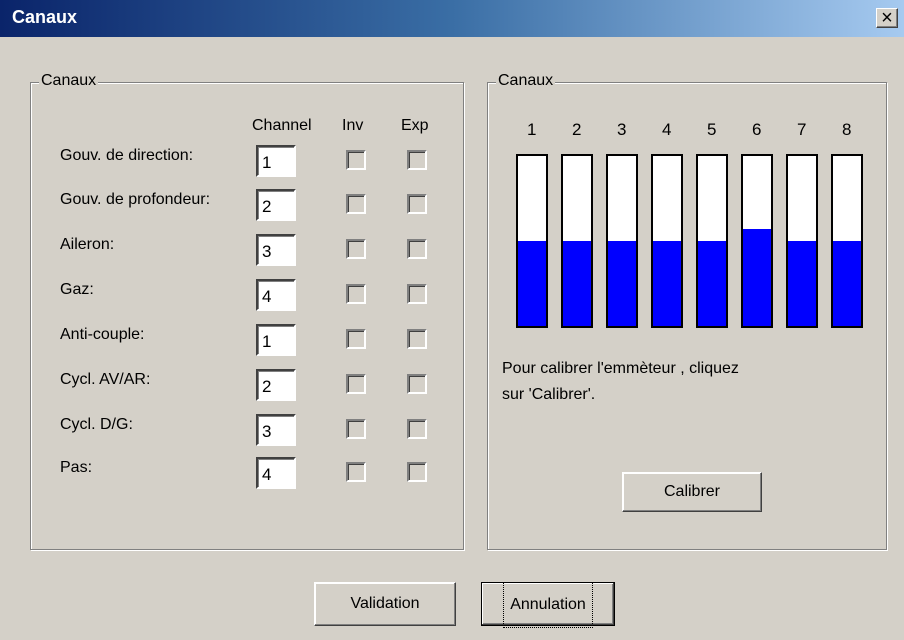  I want to click on validation-button-label: Validation, so click(385, 603).